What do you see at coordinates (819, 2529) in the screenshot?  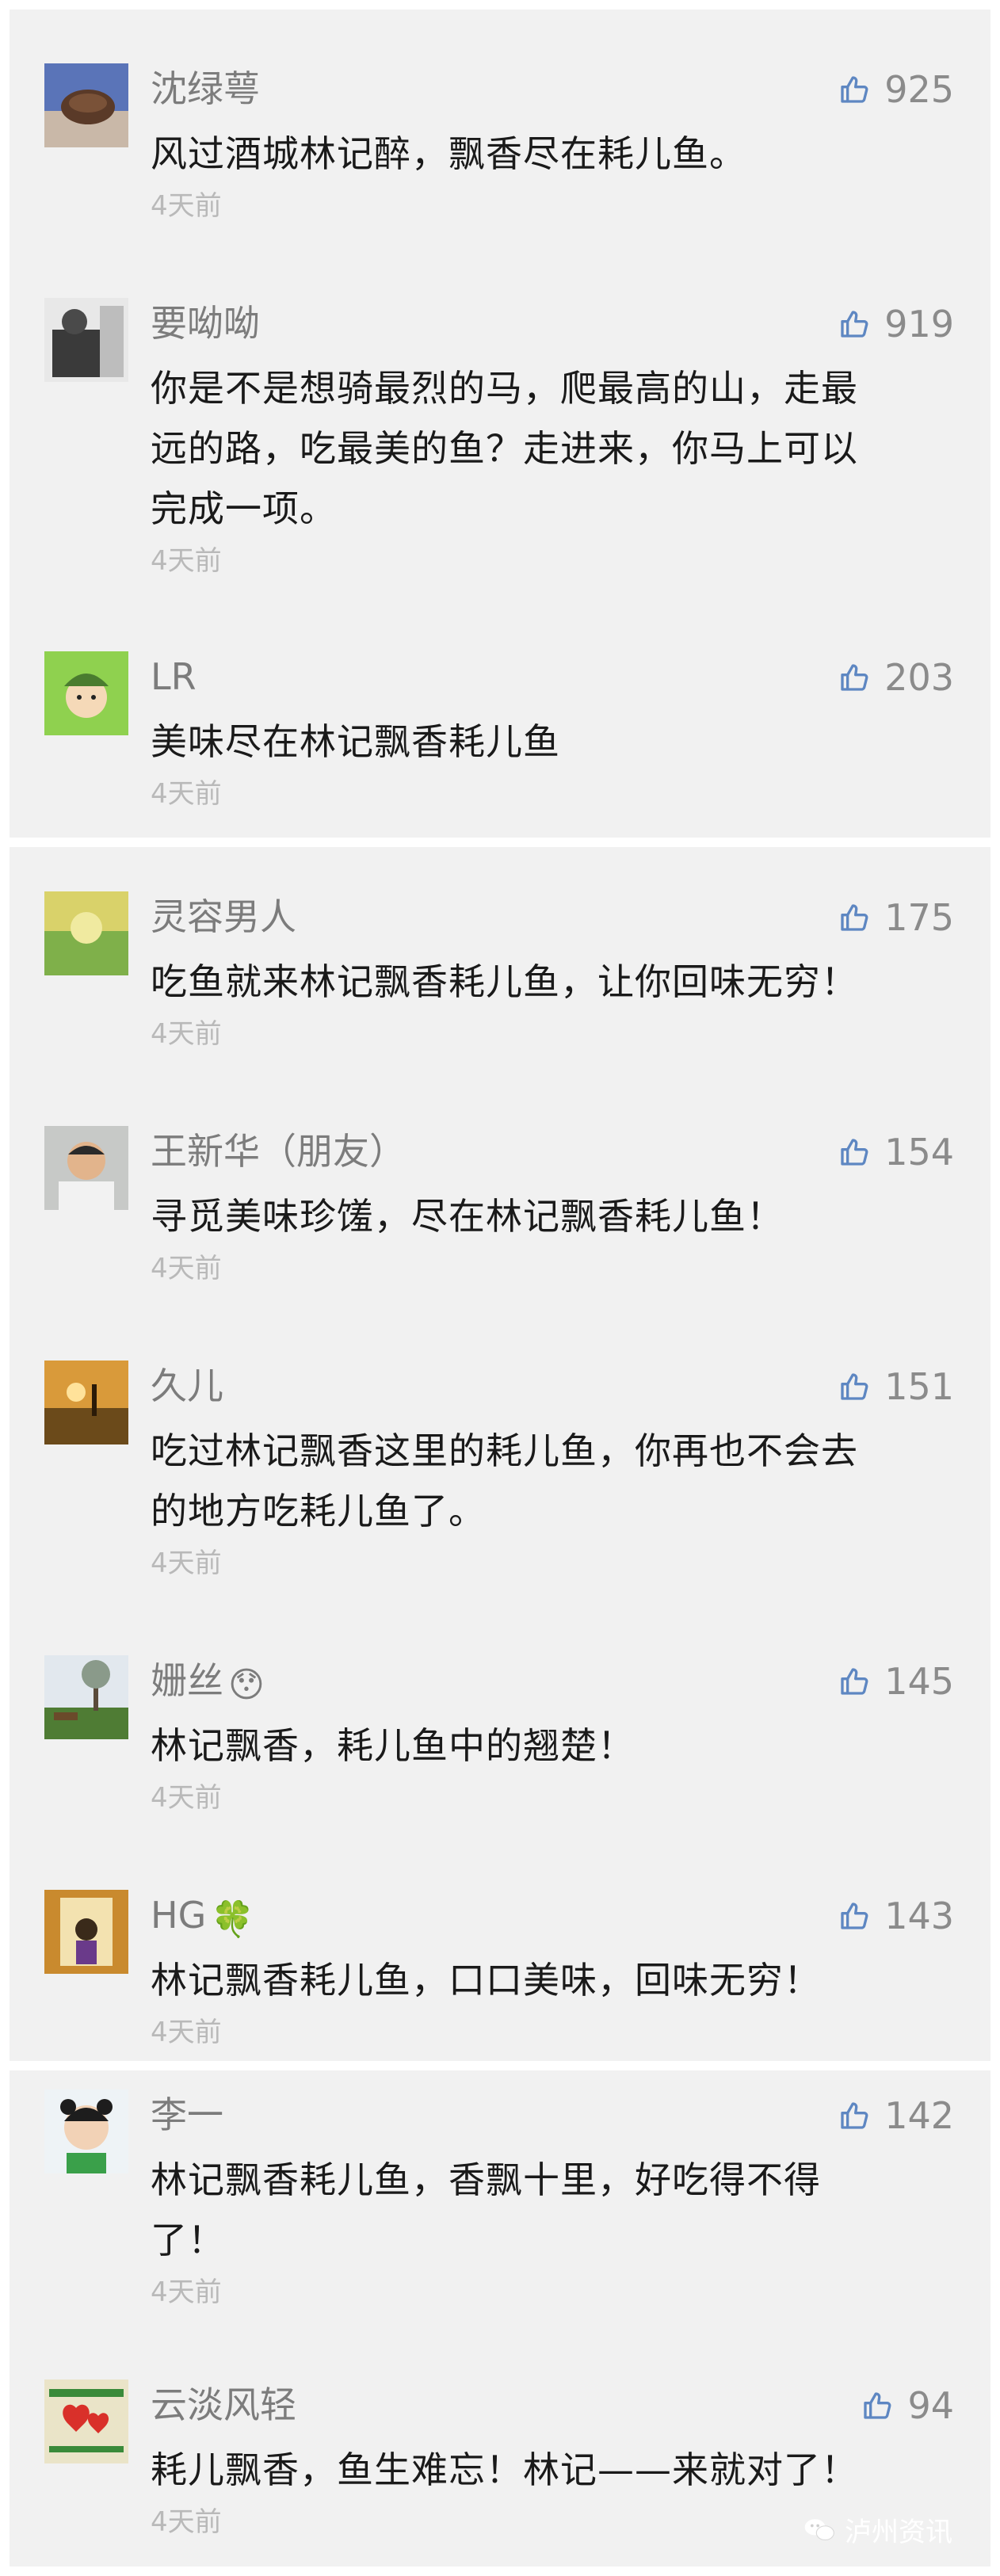 I see `wechat-icon` at bounding box center [819, 2529].